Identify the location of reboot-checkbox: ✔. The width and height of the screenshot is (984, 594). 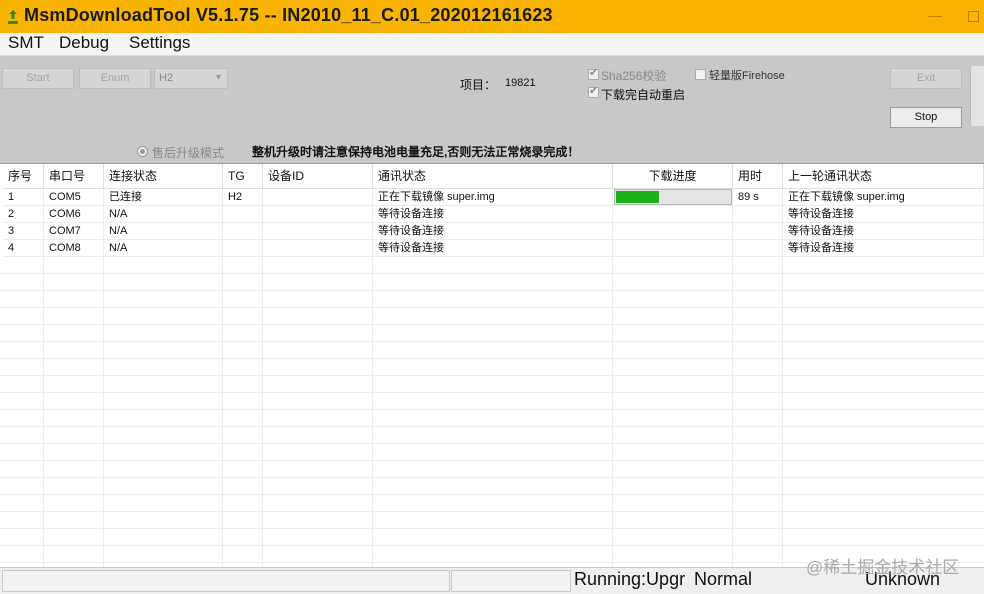
(593, 91).